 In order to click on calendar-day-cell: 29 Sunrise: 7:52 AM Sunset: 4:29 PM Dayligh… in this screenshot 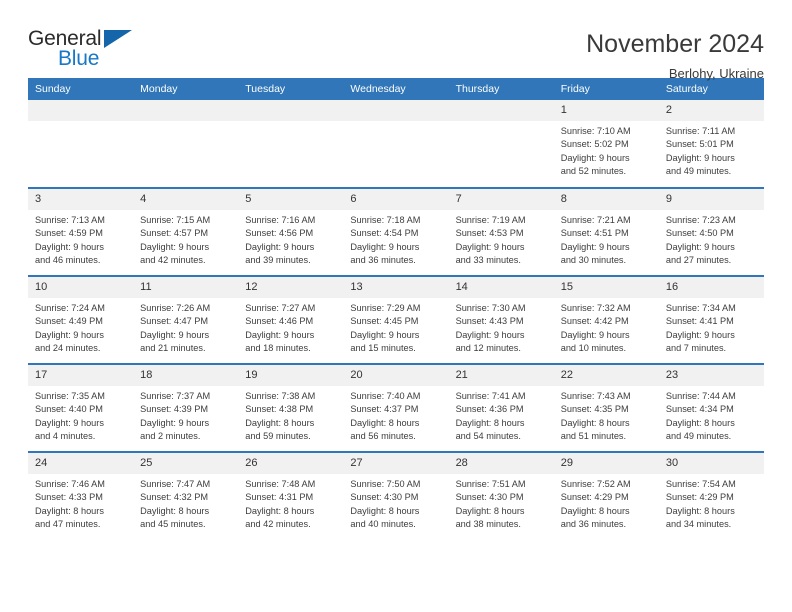, I will do `click(606, 495)`.